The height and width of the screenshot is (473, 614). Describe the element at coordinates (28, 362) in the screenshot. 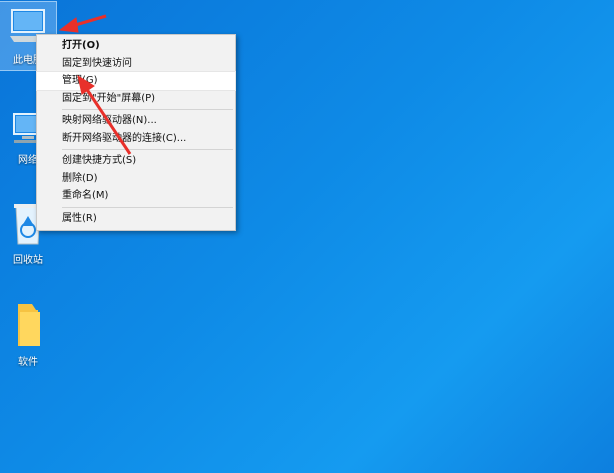

I see `desktop-icon-label: 软件` at that location.